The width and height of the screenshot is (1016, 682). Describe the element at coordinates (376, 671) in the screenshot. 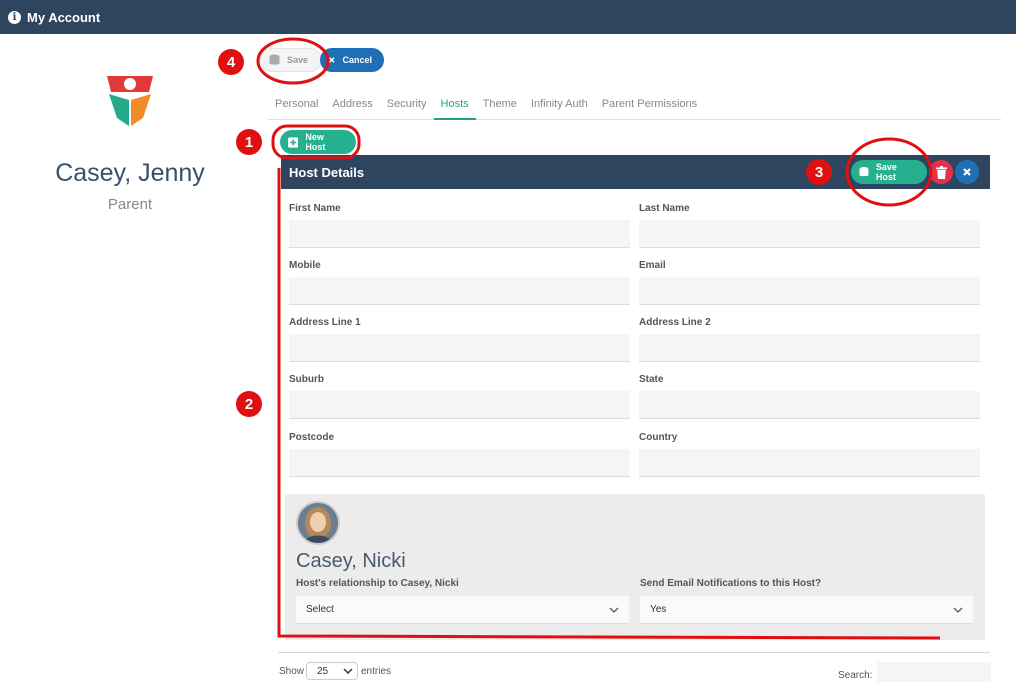

I see `entries-label: entries` at that location.